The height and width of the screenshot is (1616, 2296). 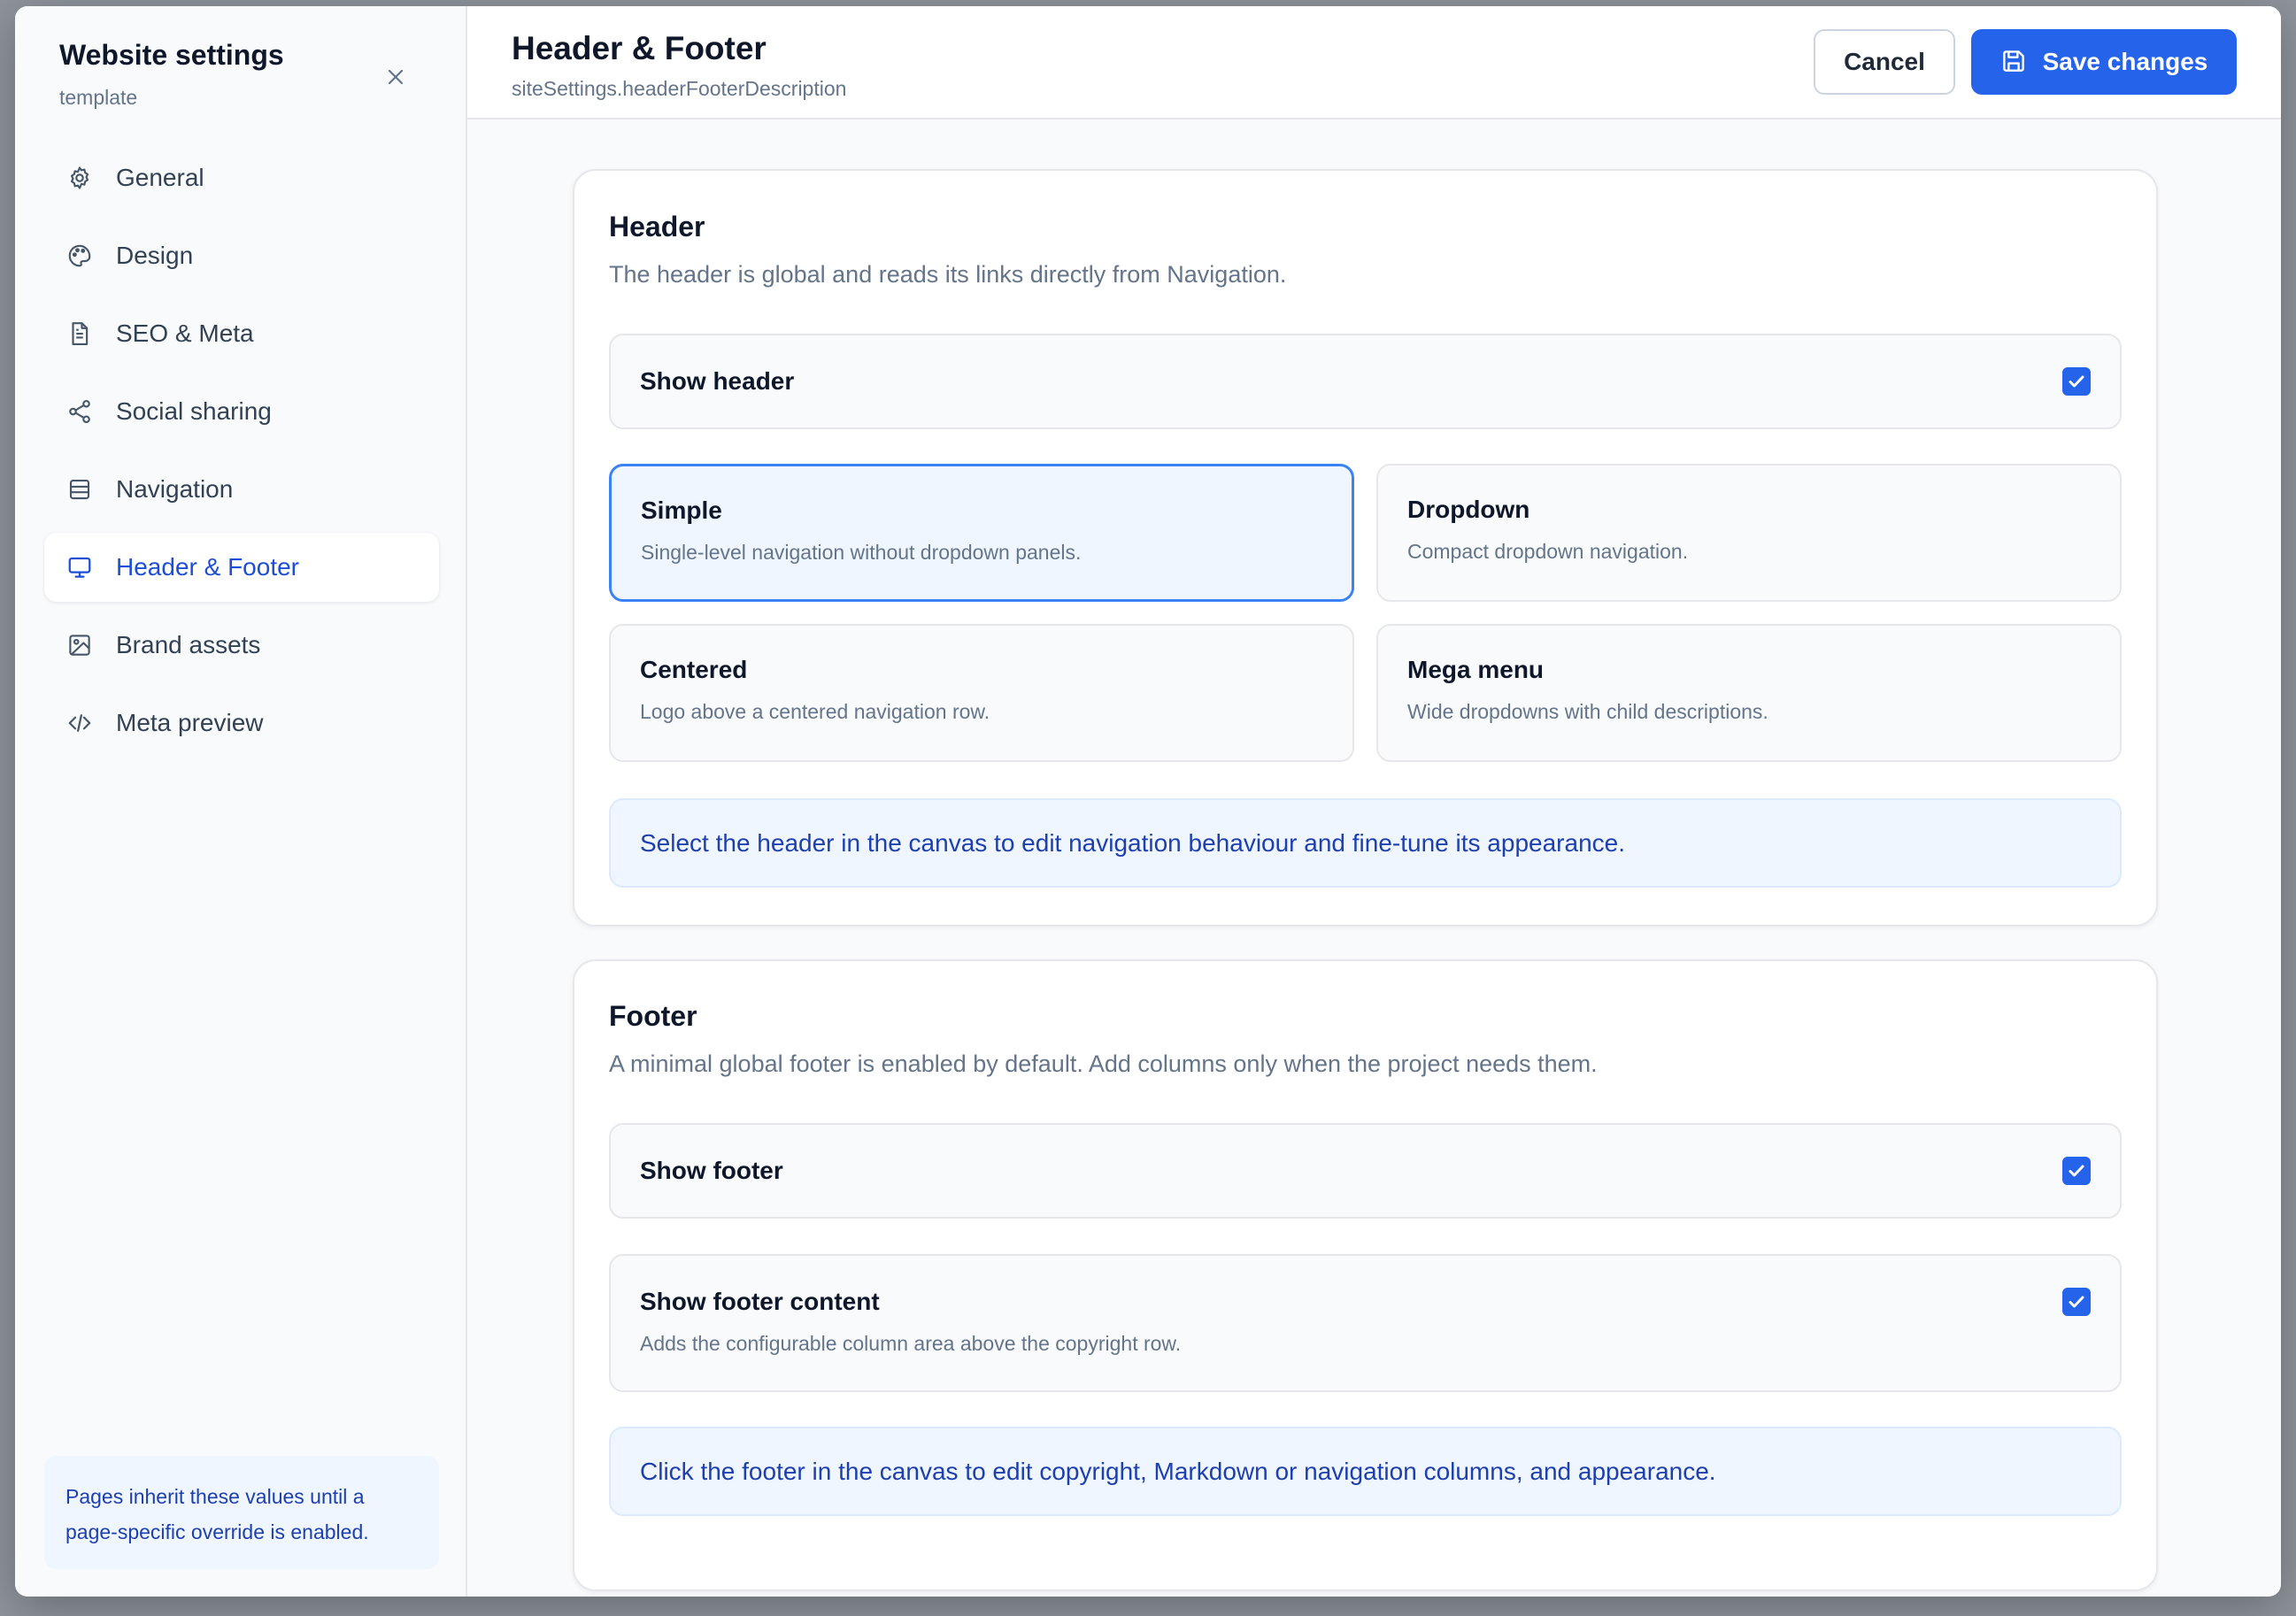 I want to click on sidebar-item-label: General, so click(x=160, y=177).